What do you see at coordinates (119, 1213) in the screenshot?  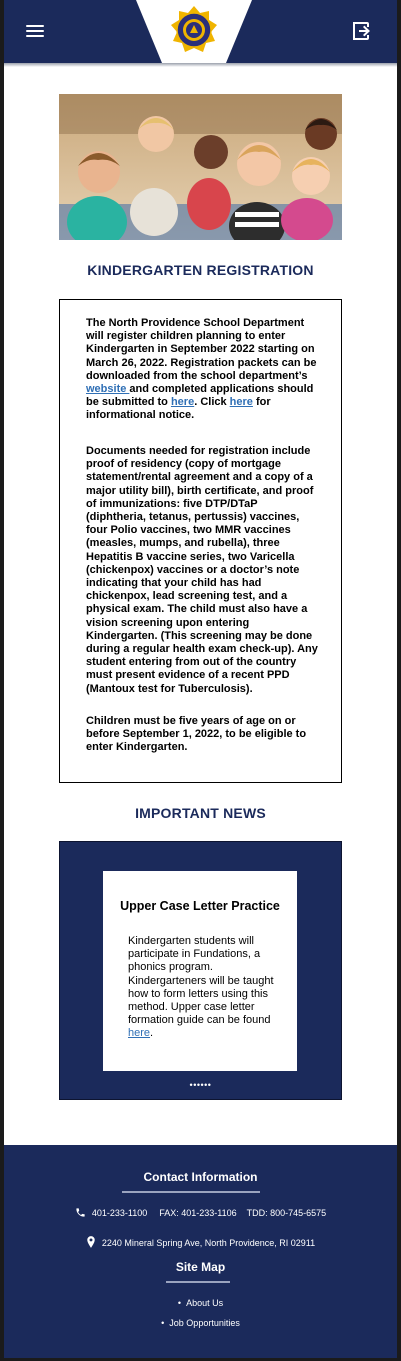 I see `phone-number: 401-233-1100` at bounding box center [119, 1213].